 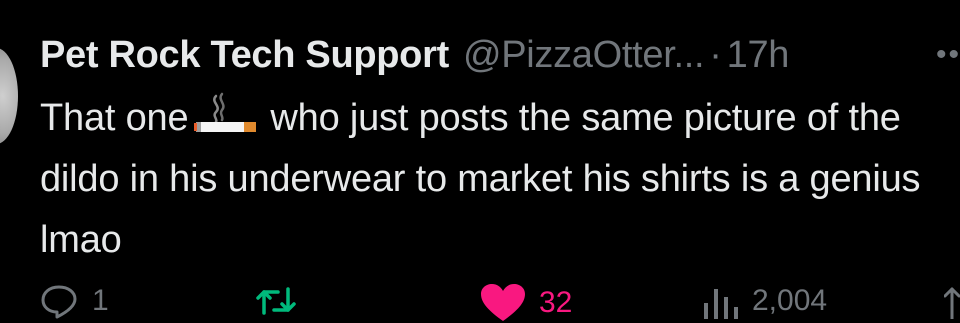 I want to click on like-button: 32, so click(x=525, y=303).